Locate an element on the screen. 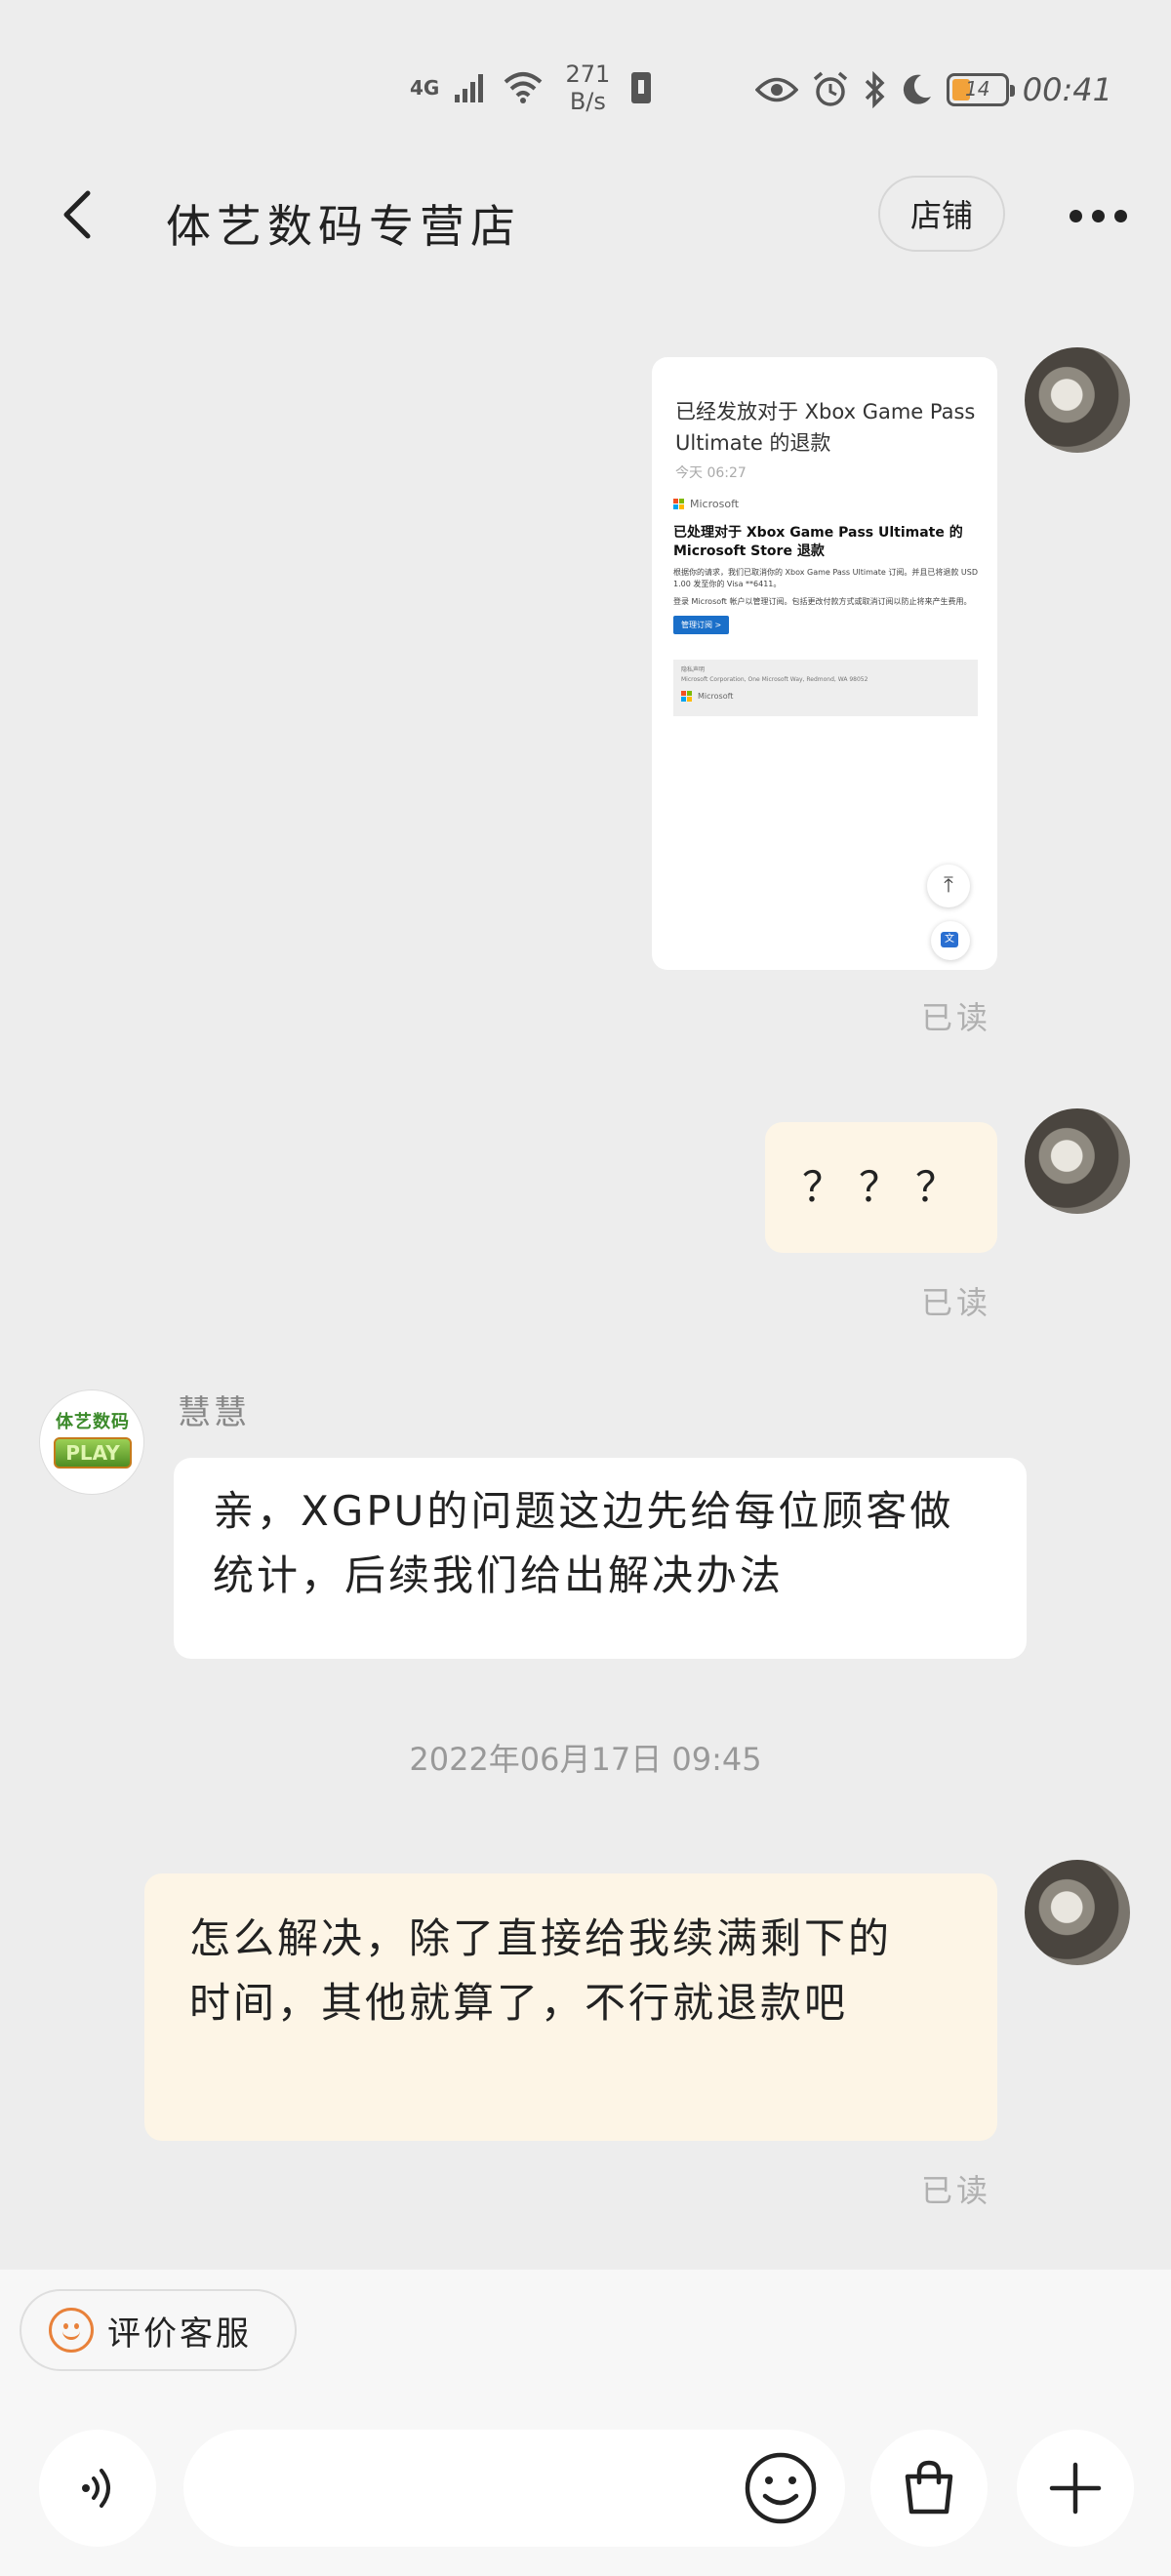  message-text: 怎么解决，除了直接给我续满剩下的时间，其他就算了，不行就退款吧 is located at coordinates (541, 1970).